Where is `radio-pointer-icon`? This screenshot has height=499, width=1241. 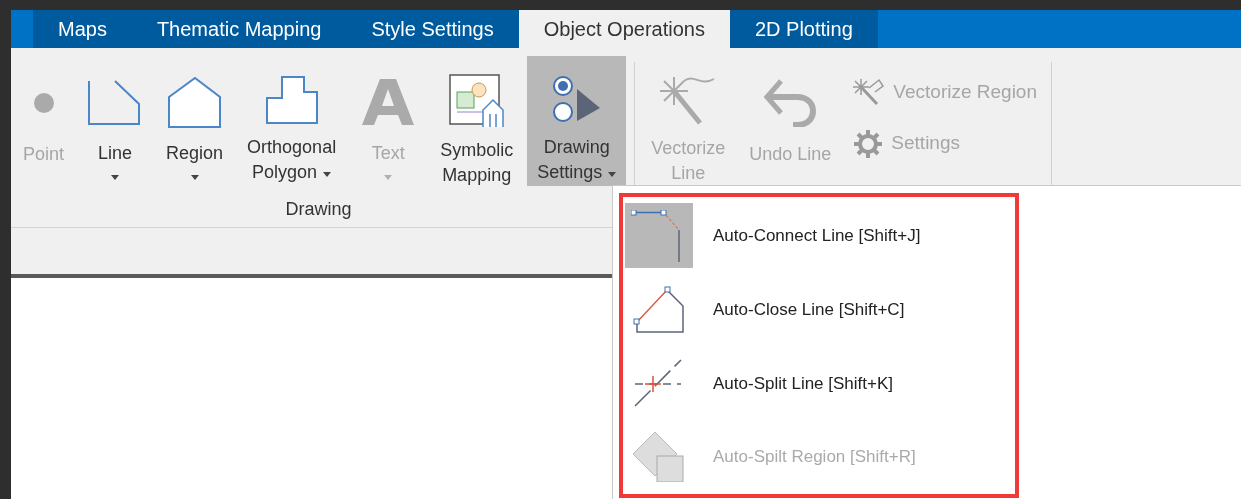 radio-pointer-icon is located at coordinates (576, 99).